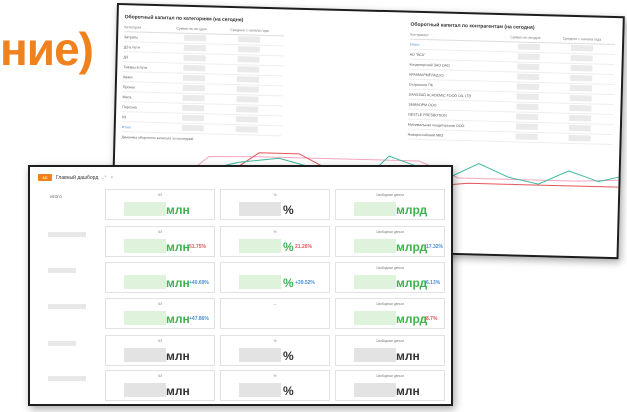  What do you see at coordinates (525, 38) in the screenshot?
I see `counterparty-column-header: Сумма на сегодня` at bounding box center [525, 38].